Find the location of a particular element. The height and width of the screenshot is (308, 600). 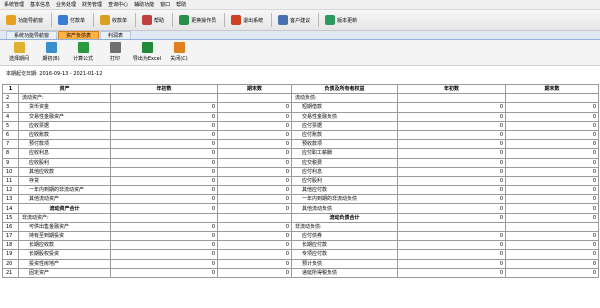

toolbar-button-update: 版本更新 is located at coordinates (341, 20).